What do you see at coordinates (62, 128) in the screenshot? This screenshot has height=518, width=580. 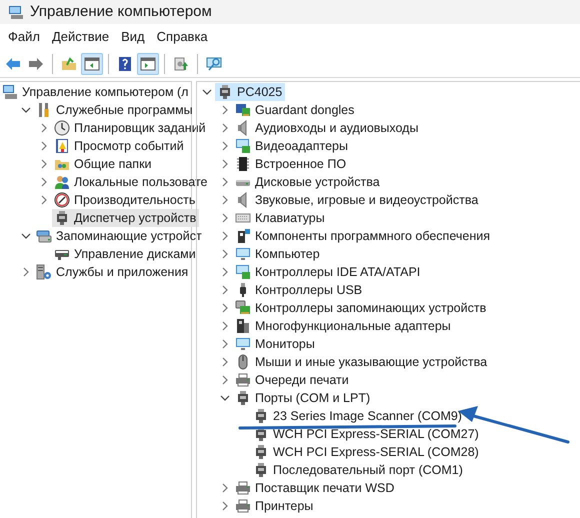 I see `clock-icon` at bounding box center [62, 128].